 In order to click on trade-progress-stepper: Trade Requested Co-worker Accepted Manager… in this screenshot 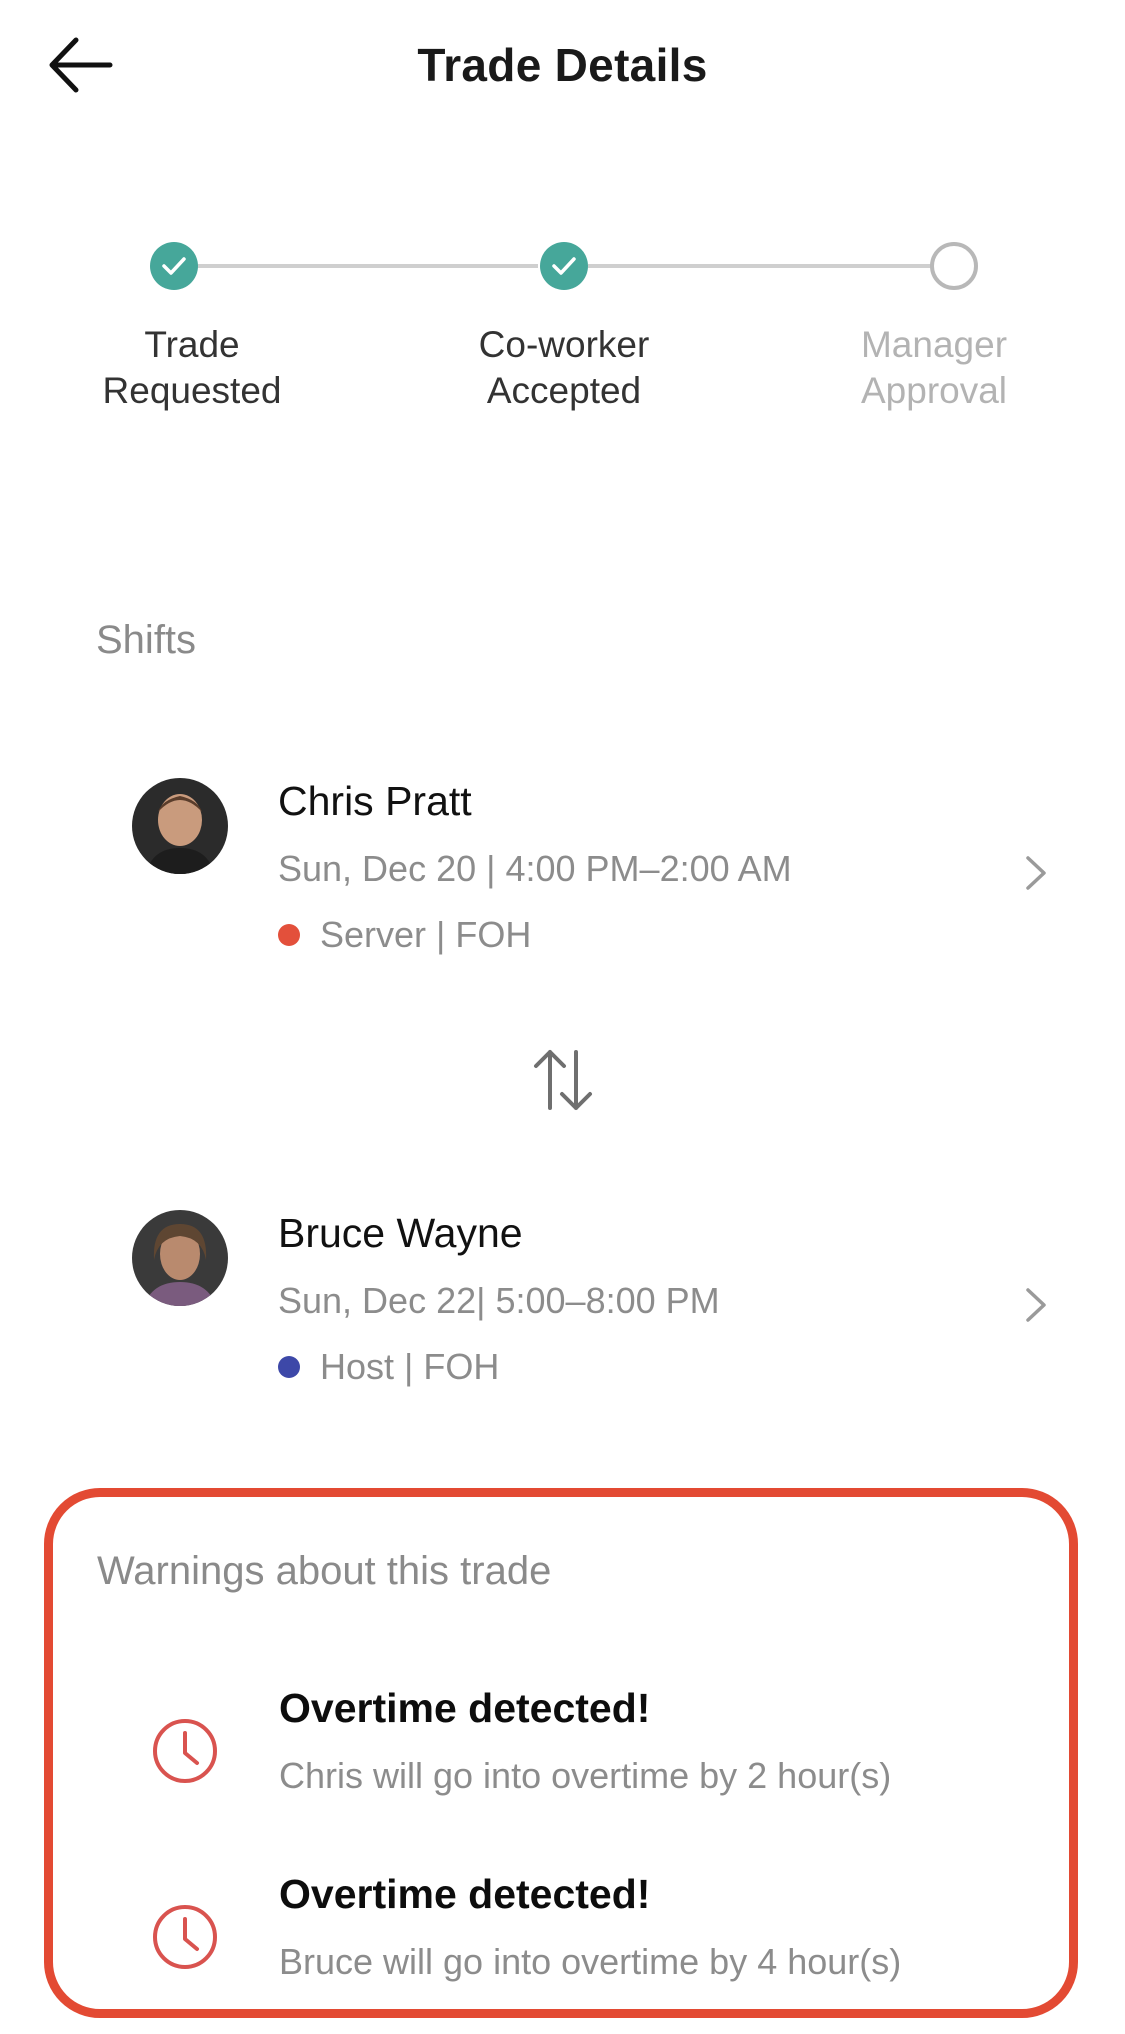, I will do `click(562, 335)`.